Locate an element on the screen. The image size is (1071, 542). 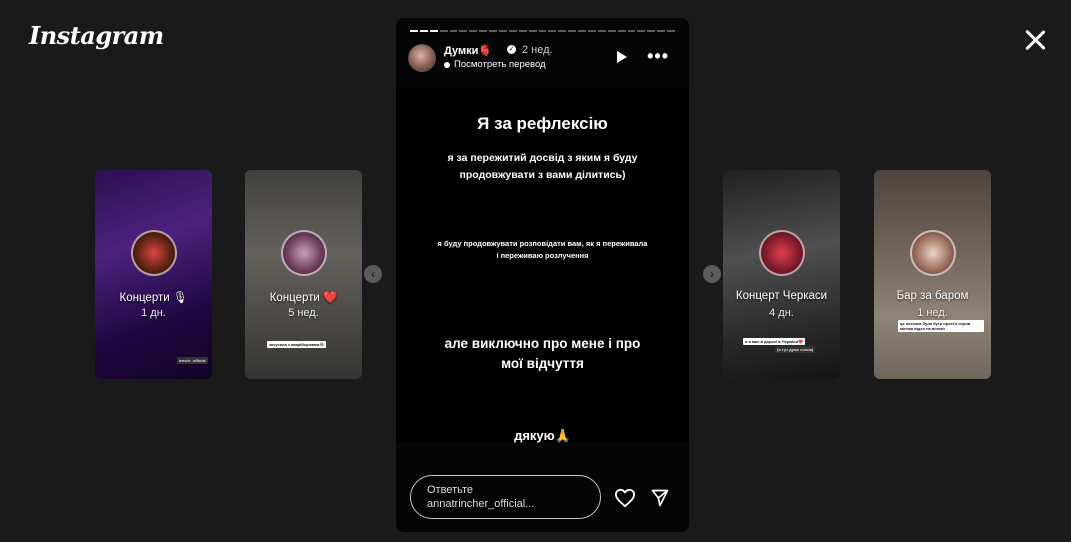
username-emoji: 🫀 is located at coordinates (485, 51).